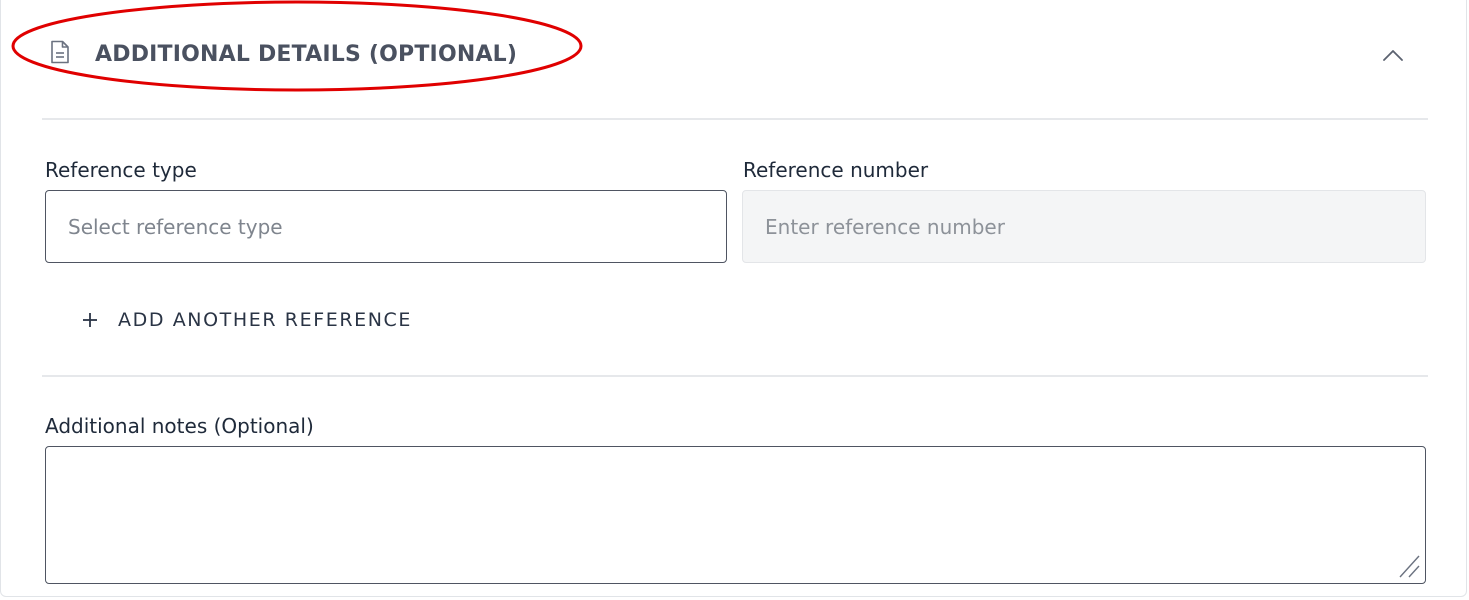  Describe the element at coordinates (60, 52) in the screenshot. I see `document-icon` at that location.